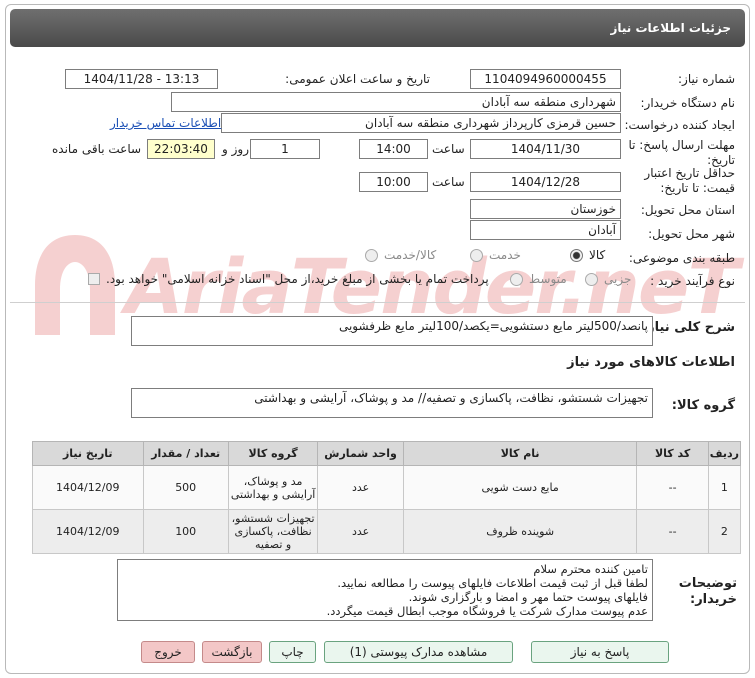 This screenshot has height=678, width=755. I want to click on buyer-org-label: نام دستگاه خریدار:, so click(688, 103).